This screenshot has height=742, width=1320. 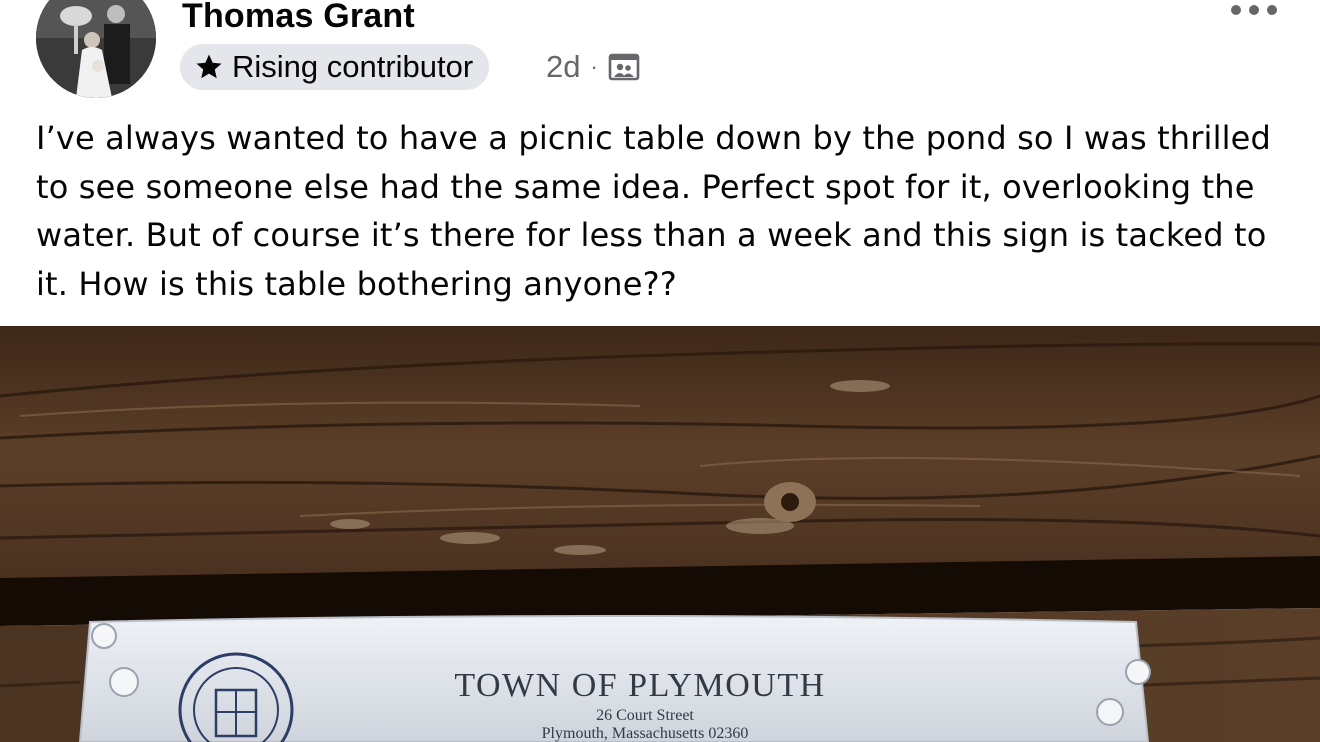 I want to click on avatar-photo, so click(x=96, y=49).